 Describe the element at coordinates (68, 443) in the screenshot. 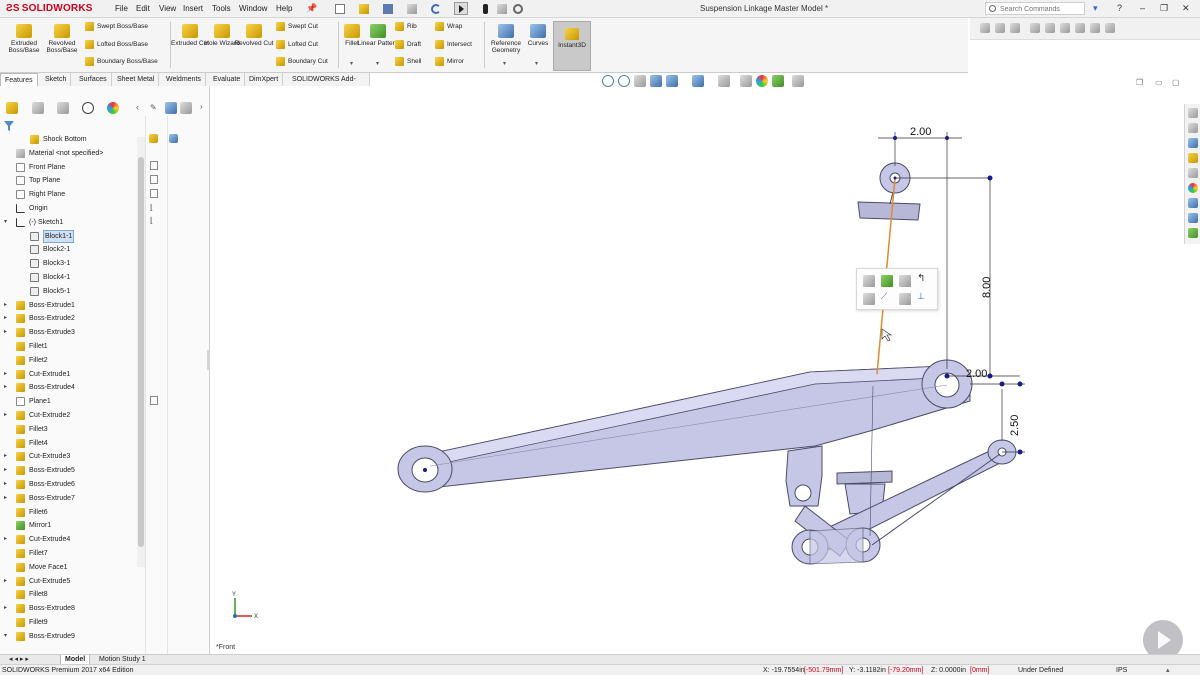

I see `tree-item: Fillet4` at that location.